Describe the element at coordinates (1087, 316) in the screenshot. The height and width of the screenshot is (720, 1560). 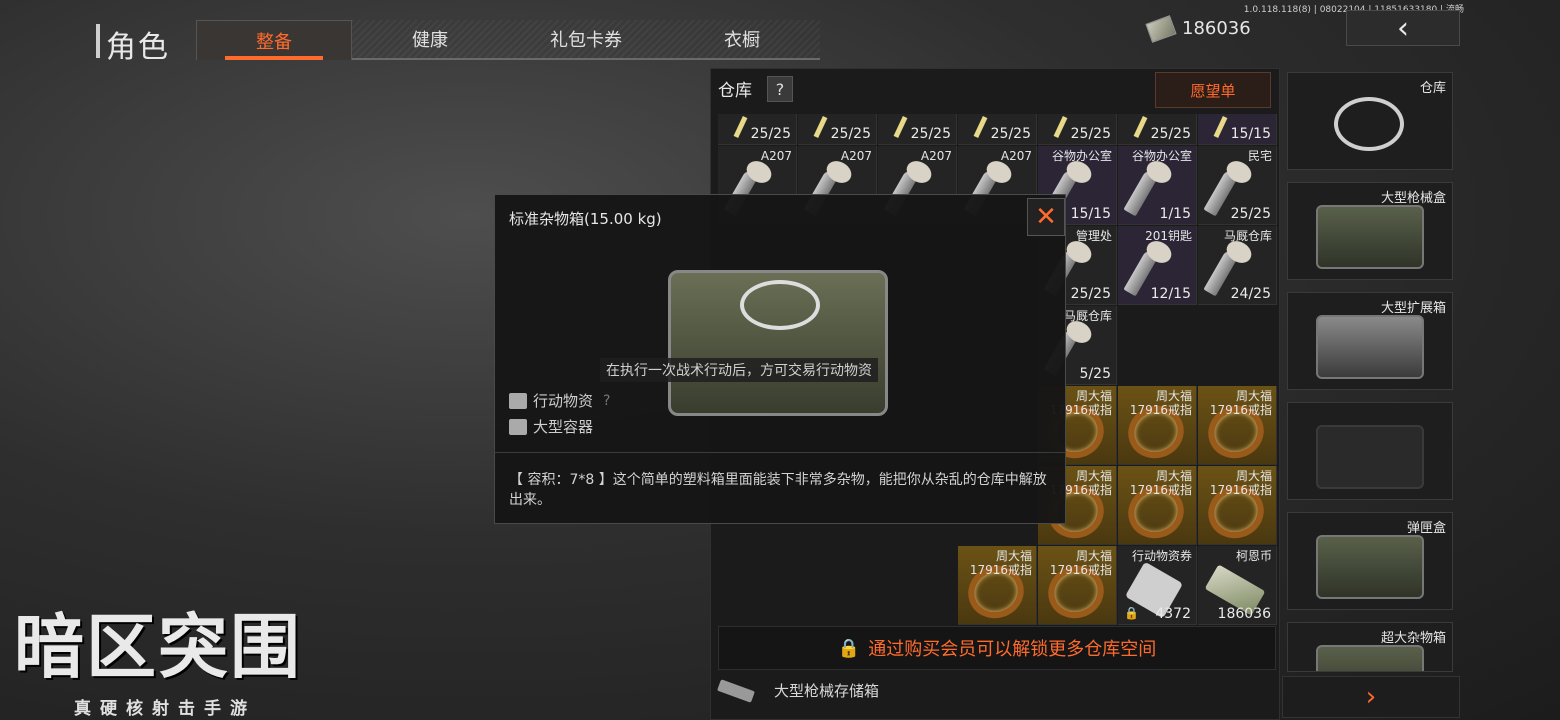
I see `item-name: 马厩仓库` at that location.